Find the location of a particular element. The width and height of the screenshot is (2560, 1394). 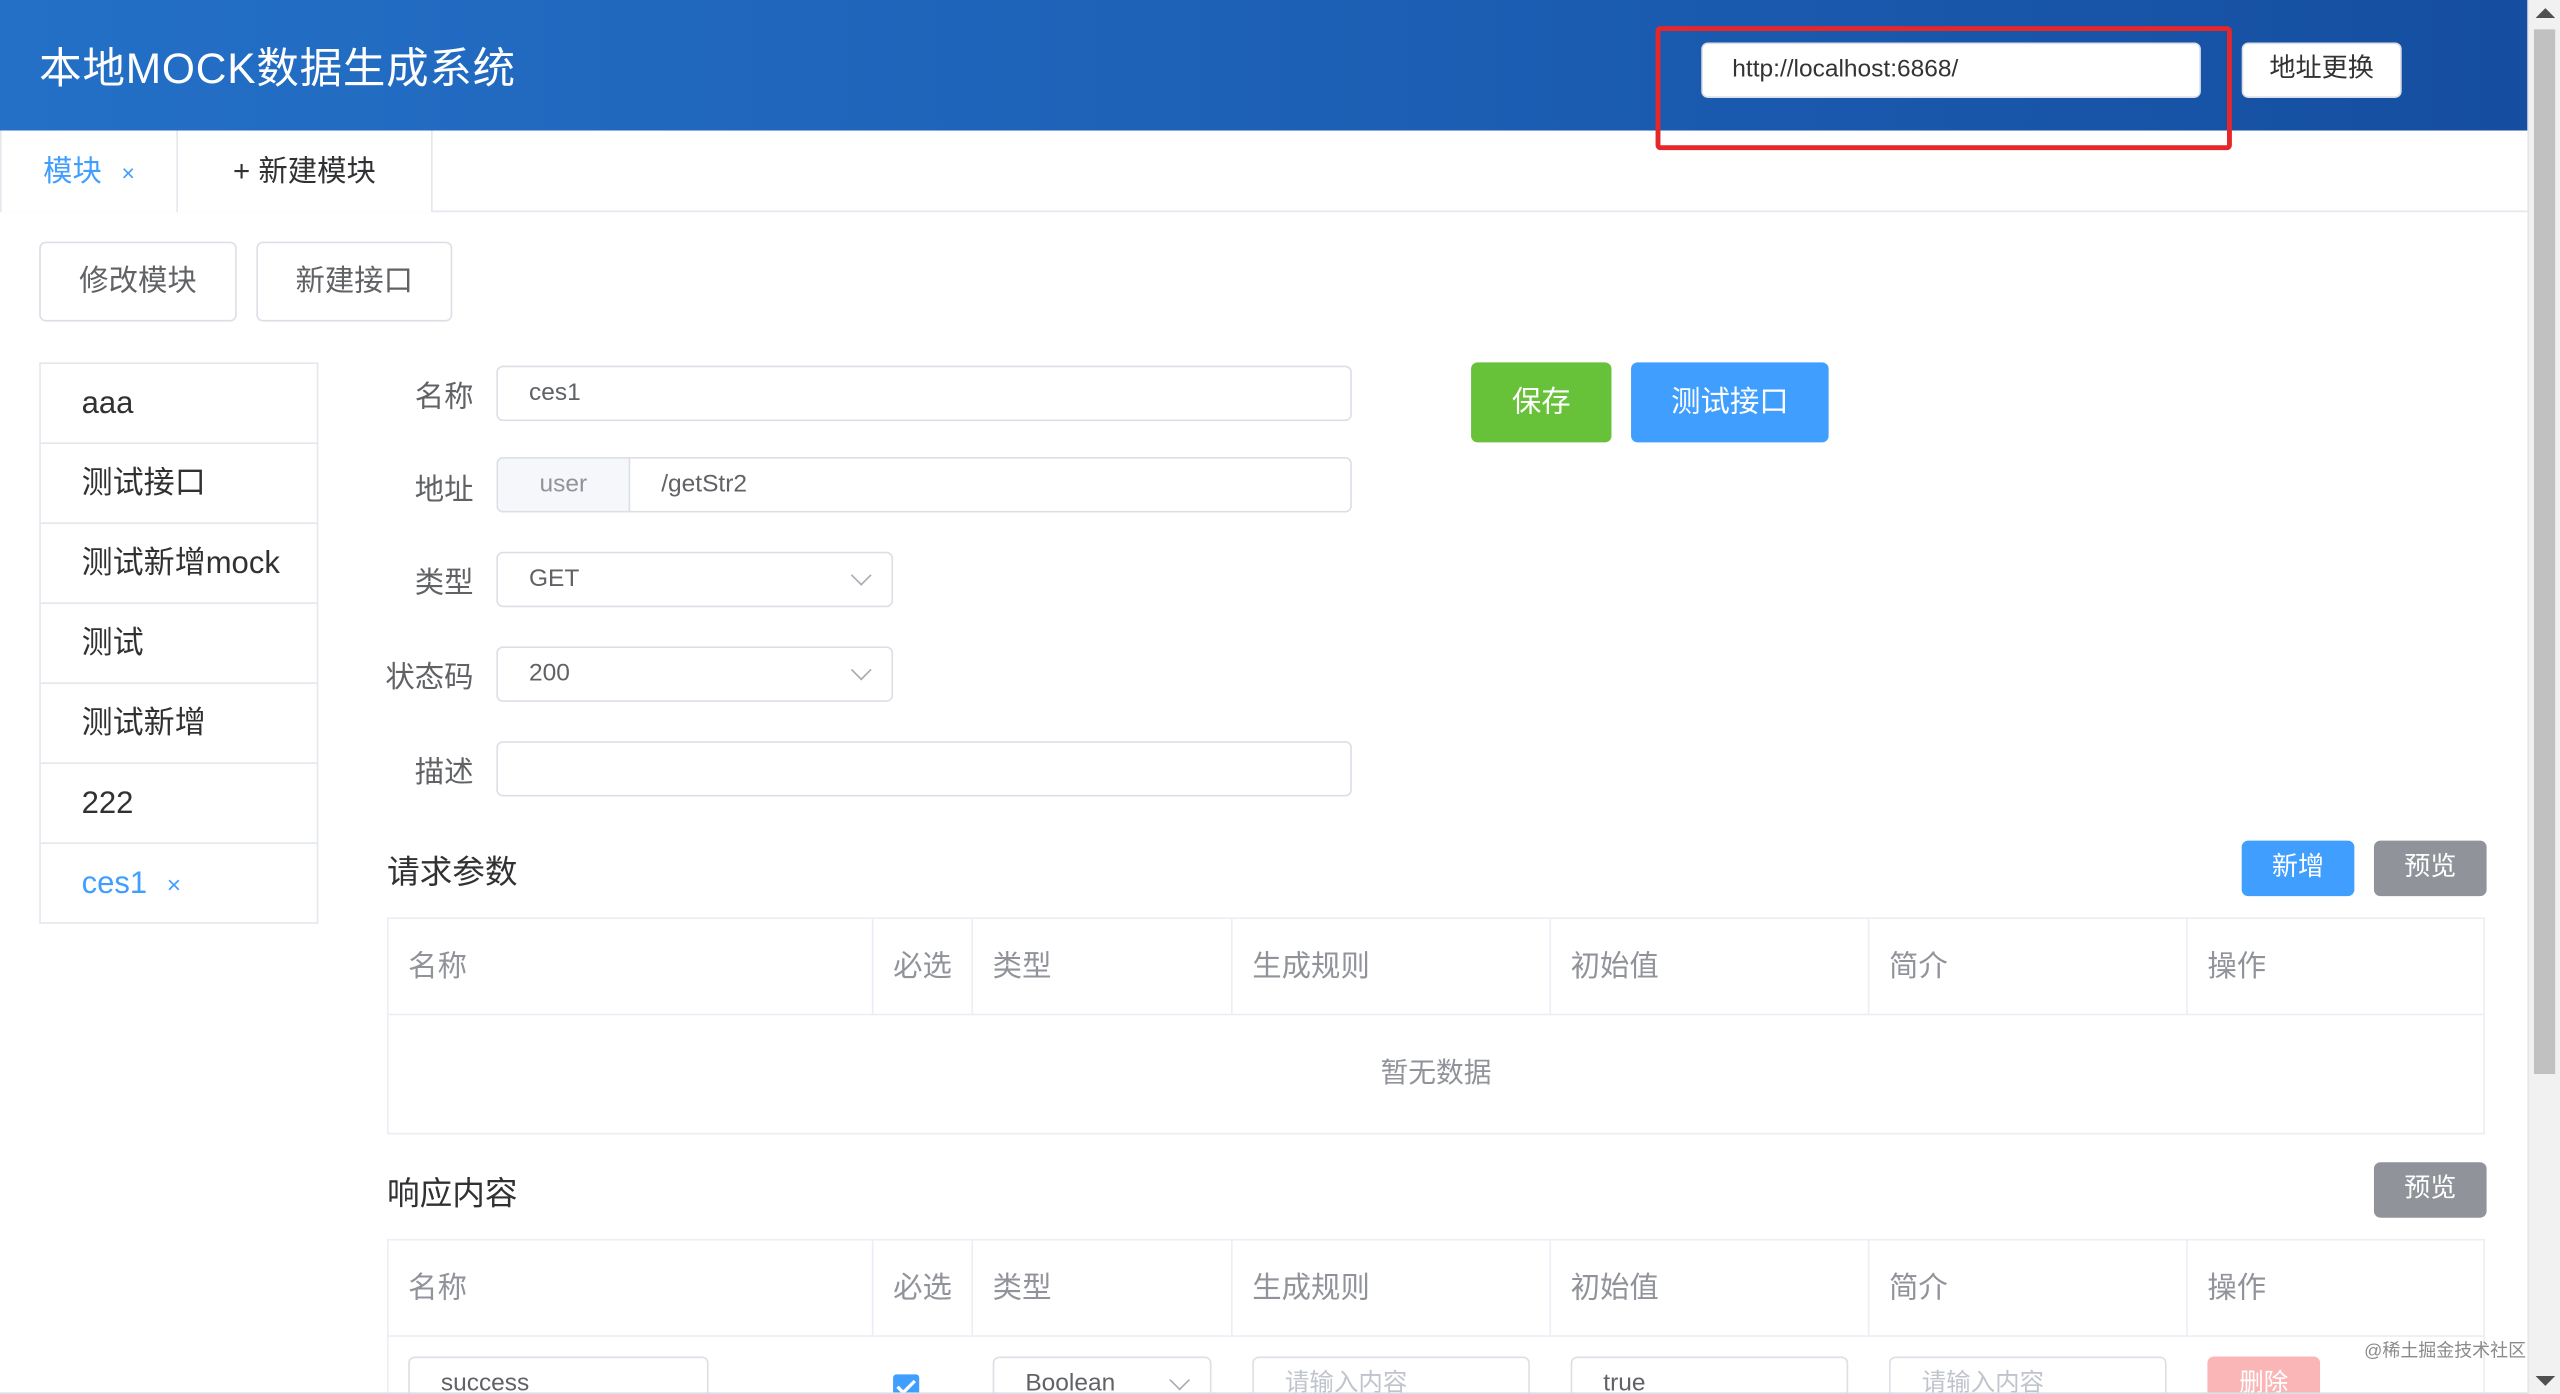

table-row: success Boolean 请输入内容 true 请输入内容 删除 is located at coordinates (1436, 1365).